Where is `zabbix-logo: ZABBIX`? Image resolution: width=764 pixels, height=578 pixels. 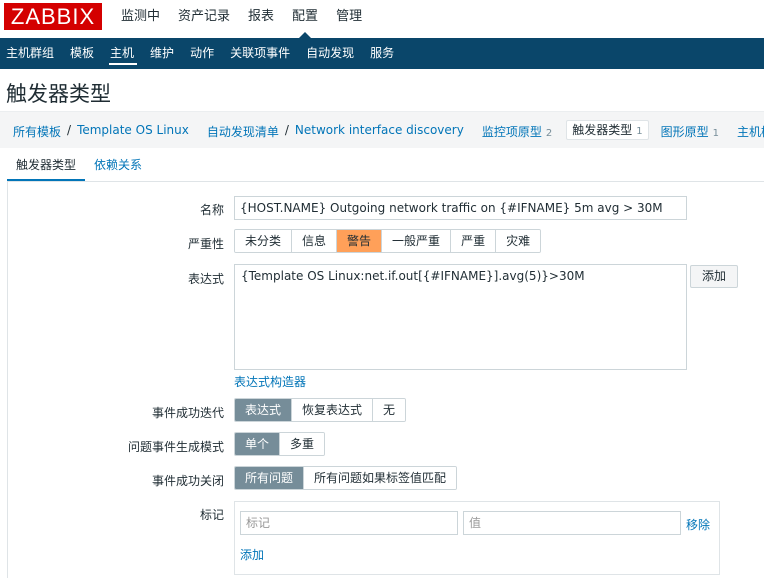 zabbix-logo: ZABBIX is located at coordinates (53, 16).